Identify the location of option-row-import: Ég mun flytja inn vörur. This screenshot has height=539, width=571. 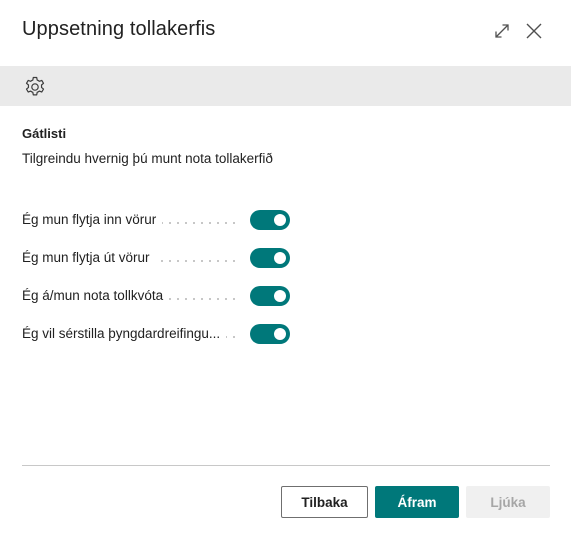
(156, 220).